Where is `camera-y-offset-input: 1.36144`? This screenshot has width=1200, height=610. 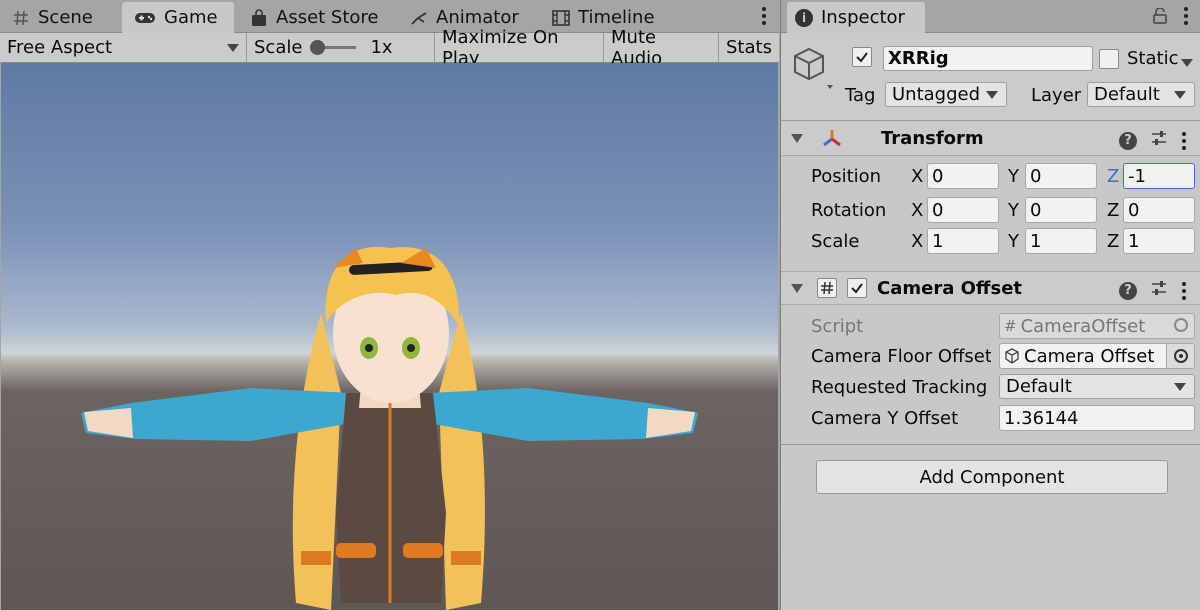 camera-y-offset-input: 1.36144 is located at coordinates (1097, 418).